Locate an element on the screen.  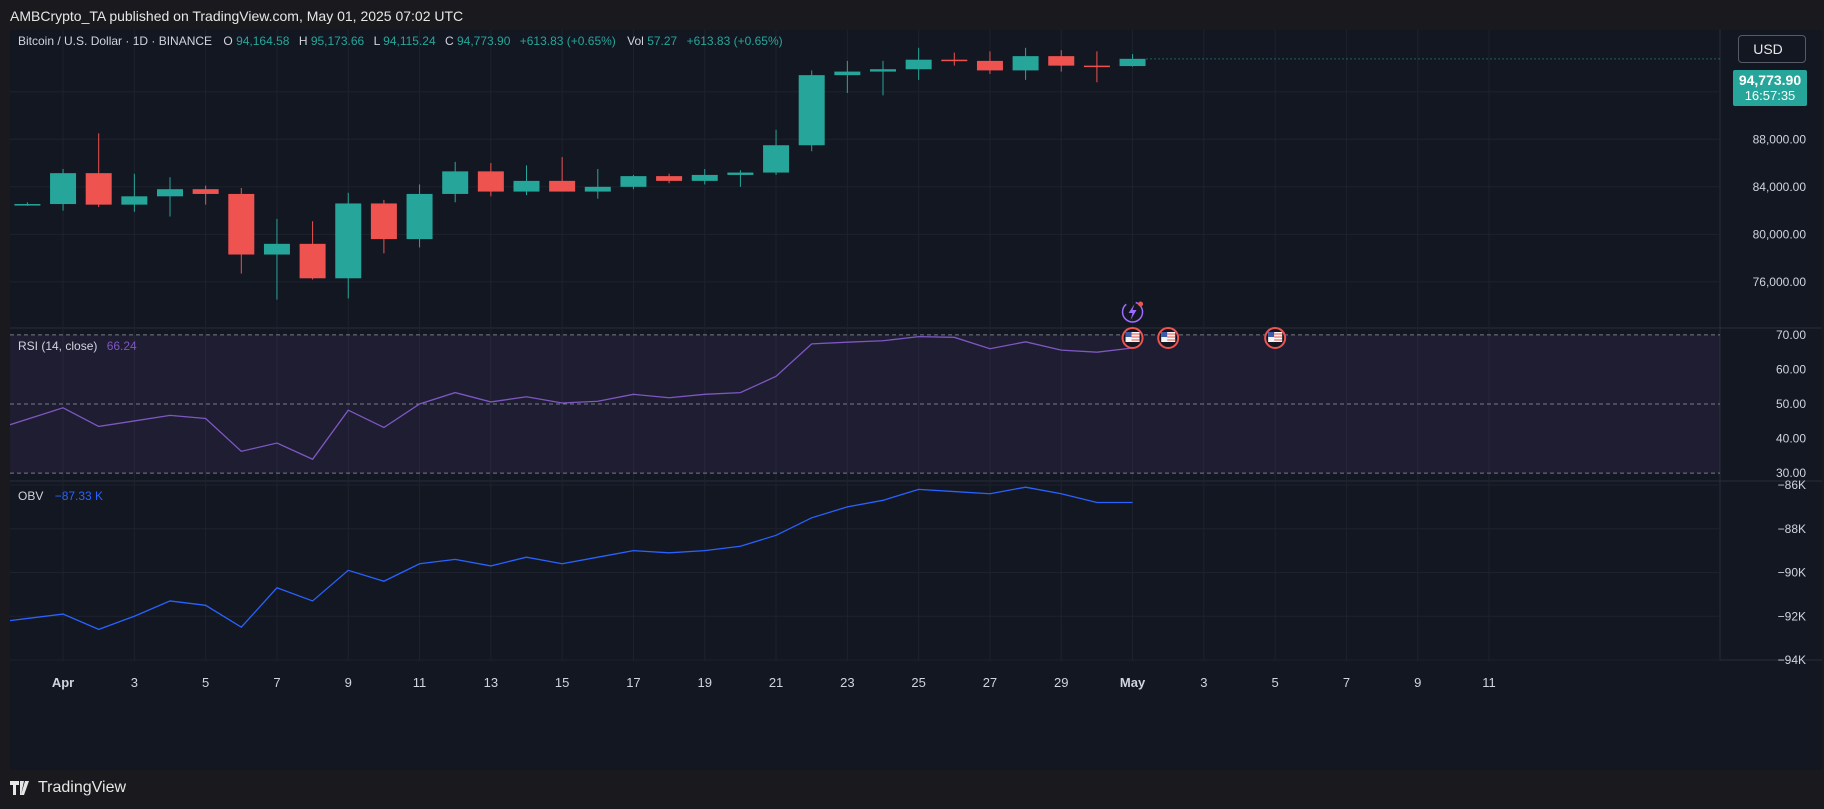
close-value: 94,773.90 is located at coordinates (484, 41).